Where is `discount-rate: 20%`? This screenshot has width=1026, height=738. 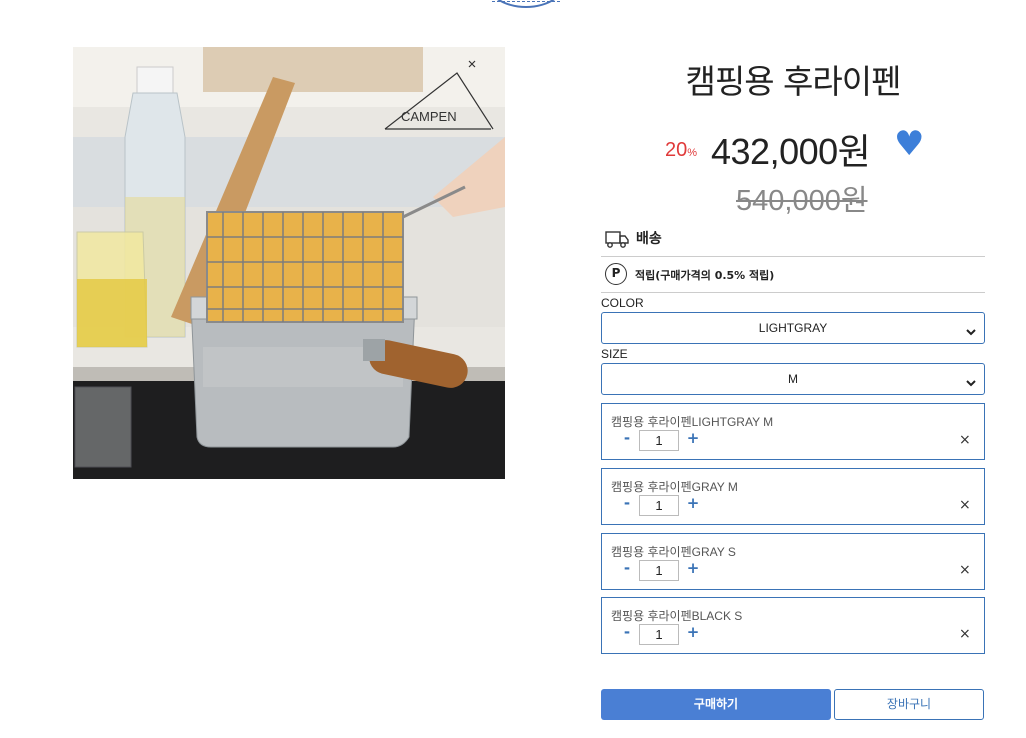
discount-rate: 20% is located at coordinates (681, 150).